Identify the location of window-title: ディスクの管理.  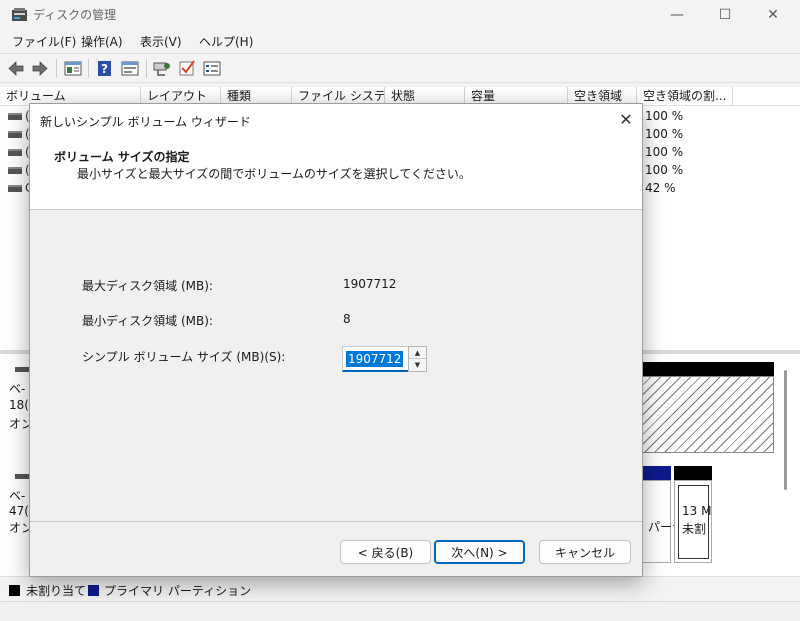
(75, 15).